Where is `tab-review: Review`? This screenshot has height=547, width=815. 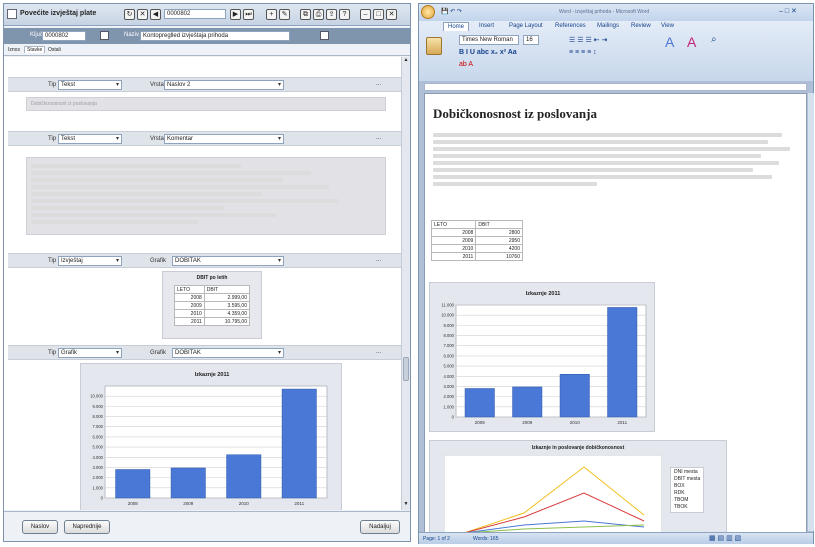
tab-review: Review is located at coordinates (641, 26).